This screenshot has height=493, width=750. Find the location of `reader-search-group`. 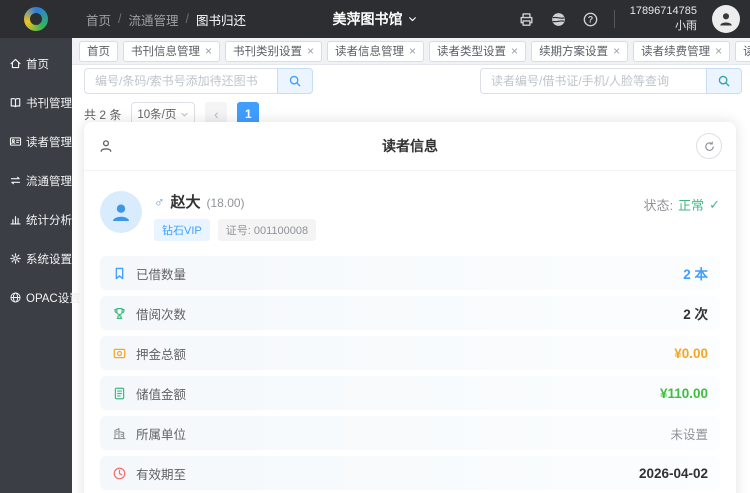

reader-search-group is located at coordinates (611, 81).